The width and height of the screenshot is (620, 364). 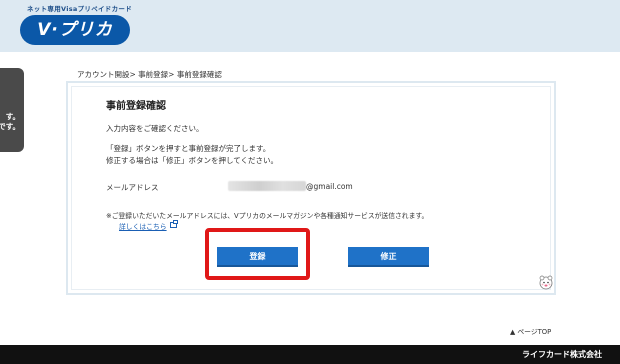 What do you see at coordinates (188, 148) in the screenshot?
I see `instruction-line-1: 「登録」ボタンを押すと事前登録が完了します。` at bounding box center [188, 148].